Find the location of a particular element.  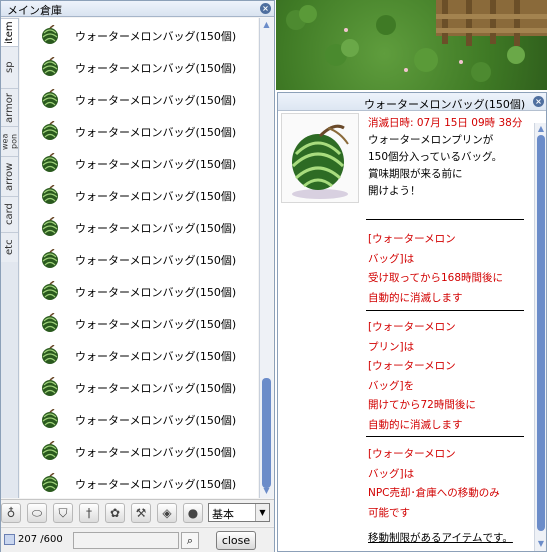

item-image-frame is located at coordinates (320, 158).